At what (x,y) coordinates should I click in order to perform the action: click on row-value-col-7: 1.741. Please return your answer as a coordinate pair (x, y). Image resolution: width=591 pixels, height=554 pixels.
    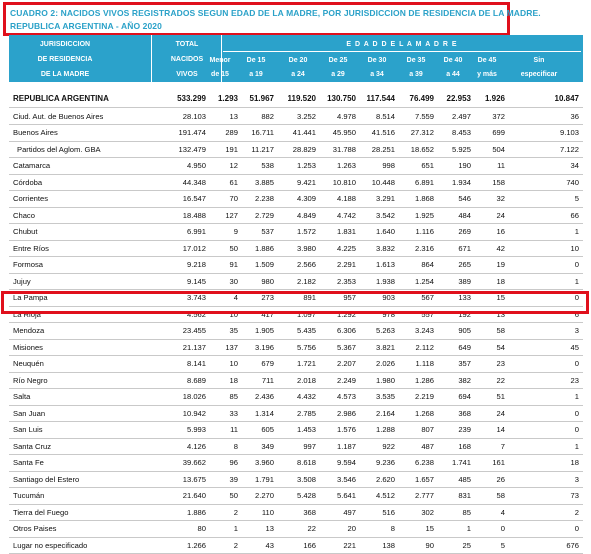
    Looking at the image, I should click on (461, 462).